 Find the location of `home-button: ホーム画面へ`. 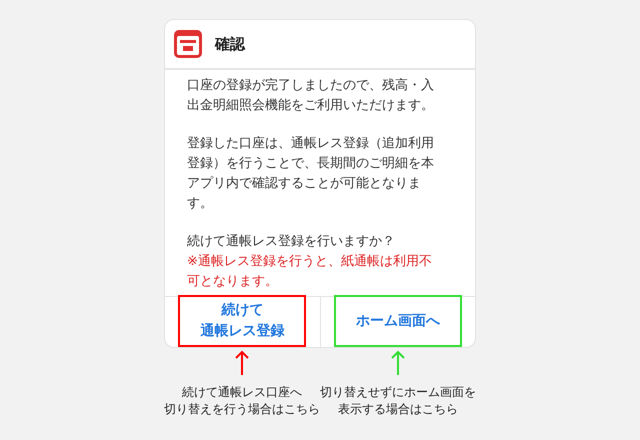

home-button: ホーム画面へ is located at coordinates (398, 321).